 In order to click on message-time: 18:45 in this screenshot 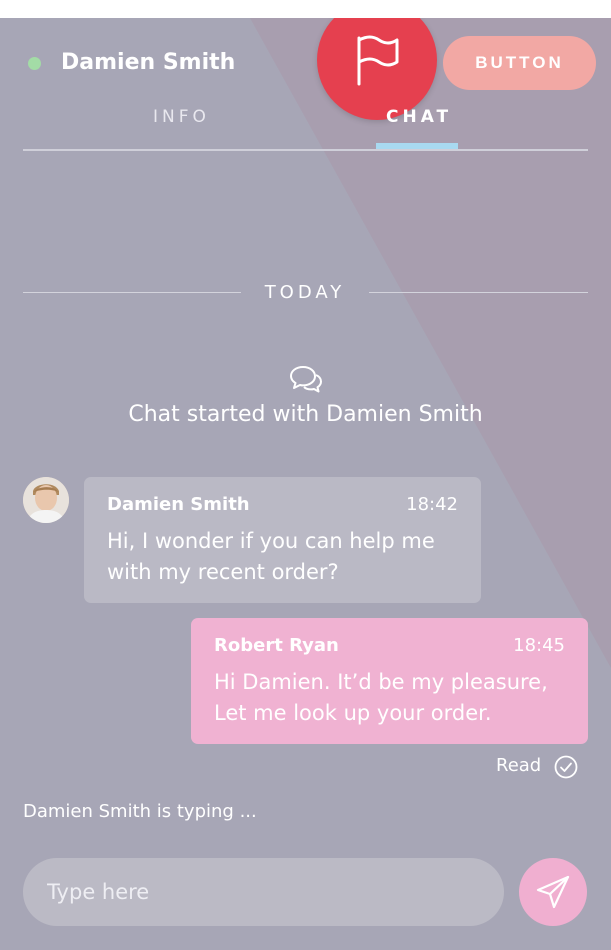, I will do `click(539, 645)`.